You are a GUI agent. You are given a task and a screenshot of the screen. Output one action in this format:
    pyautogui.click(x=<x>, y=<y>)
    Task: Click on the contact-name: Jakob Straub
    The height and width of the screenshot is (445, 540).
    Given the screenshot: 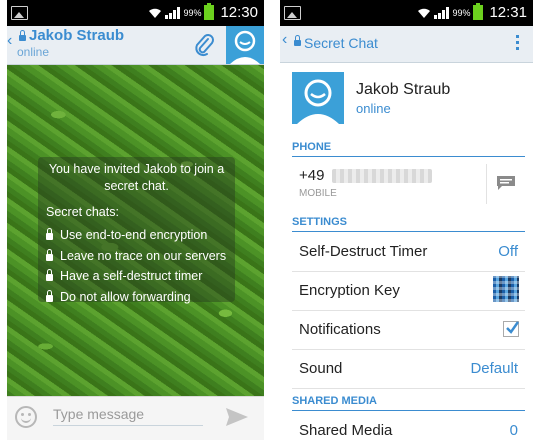 What is the action you would take?
    pyautogui.click(x=76, y=35)
    